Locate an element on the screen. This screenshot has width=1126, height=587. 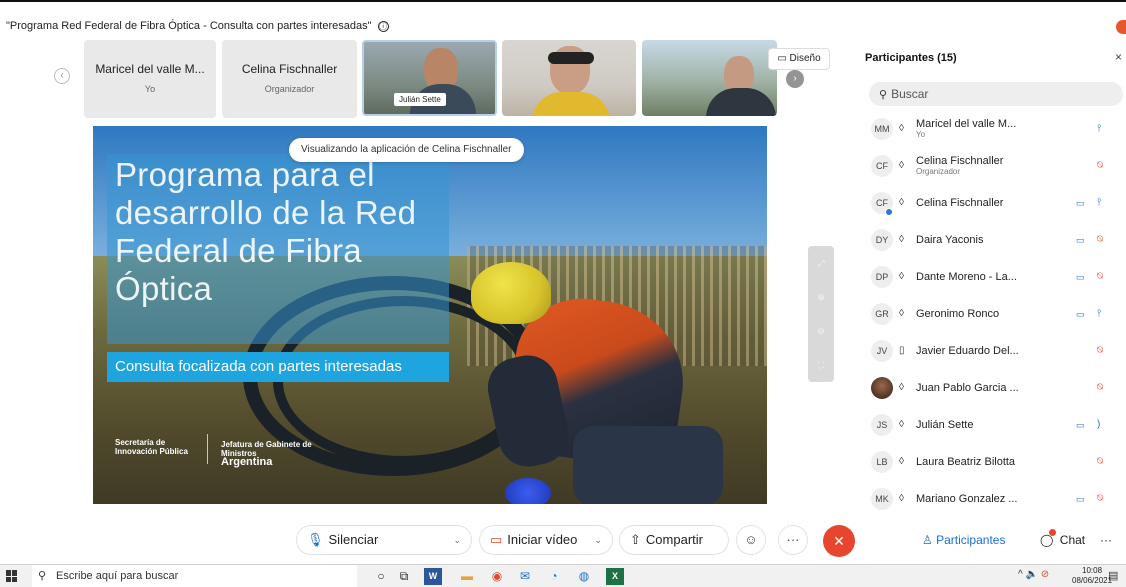
participant-row: JS ◊ Julián Sette ▭) is located at coordinates (994, 426).